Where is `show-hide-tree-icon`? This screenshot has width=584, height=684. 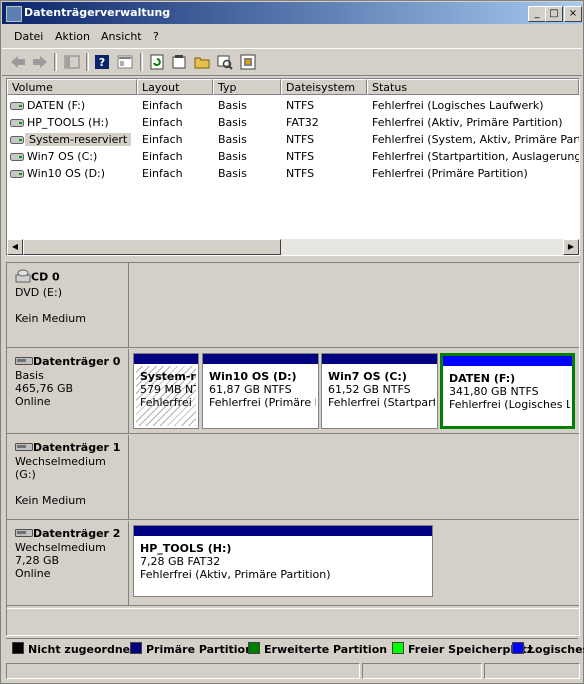
show-hide-tree-icon is located at coordinates (72, 62).